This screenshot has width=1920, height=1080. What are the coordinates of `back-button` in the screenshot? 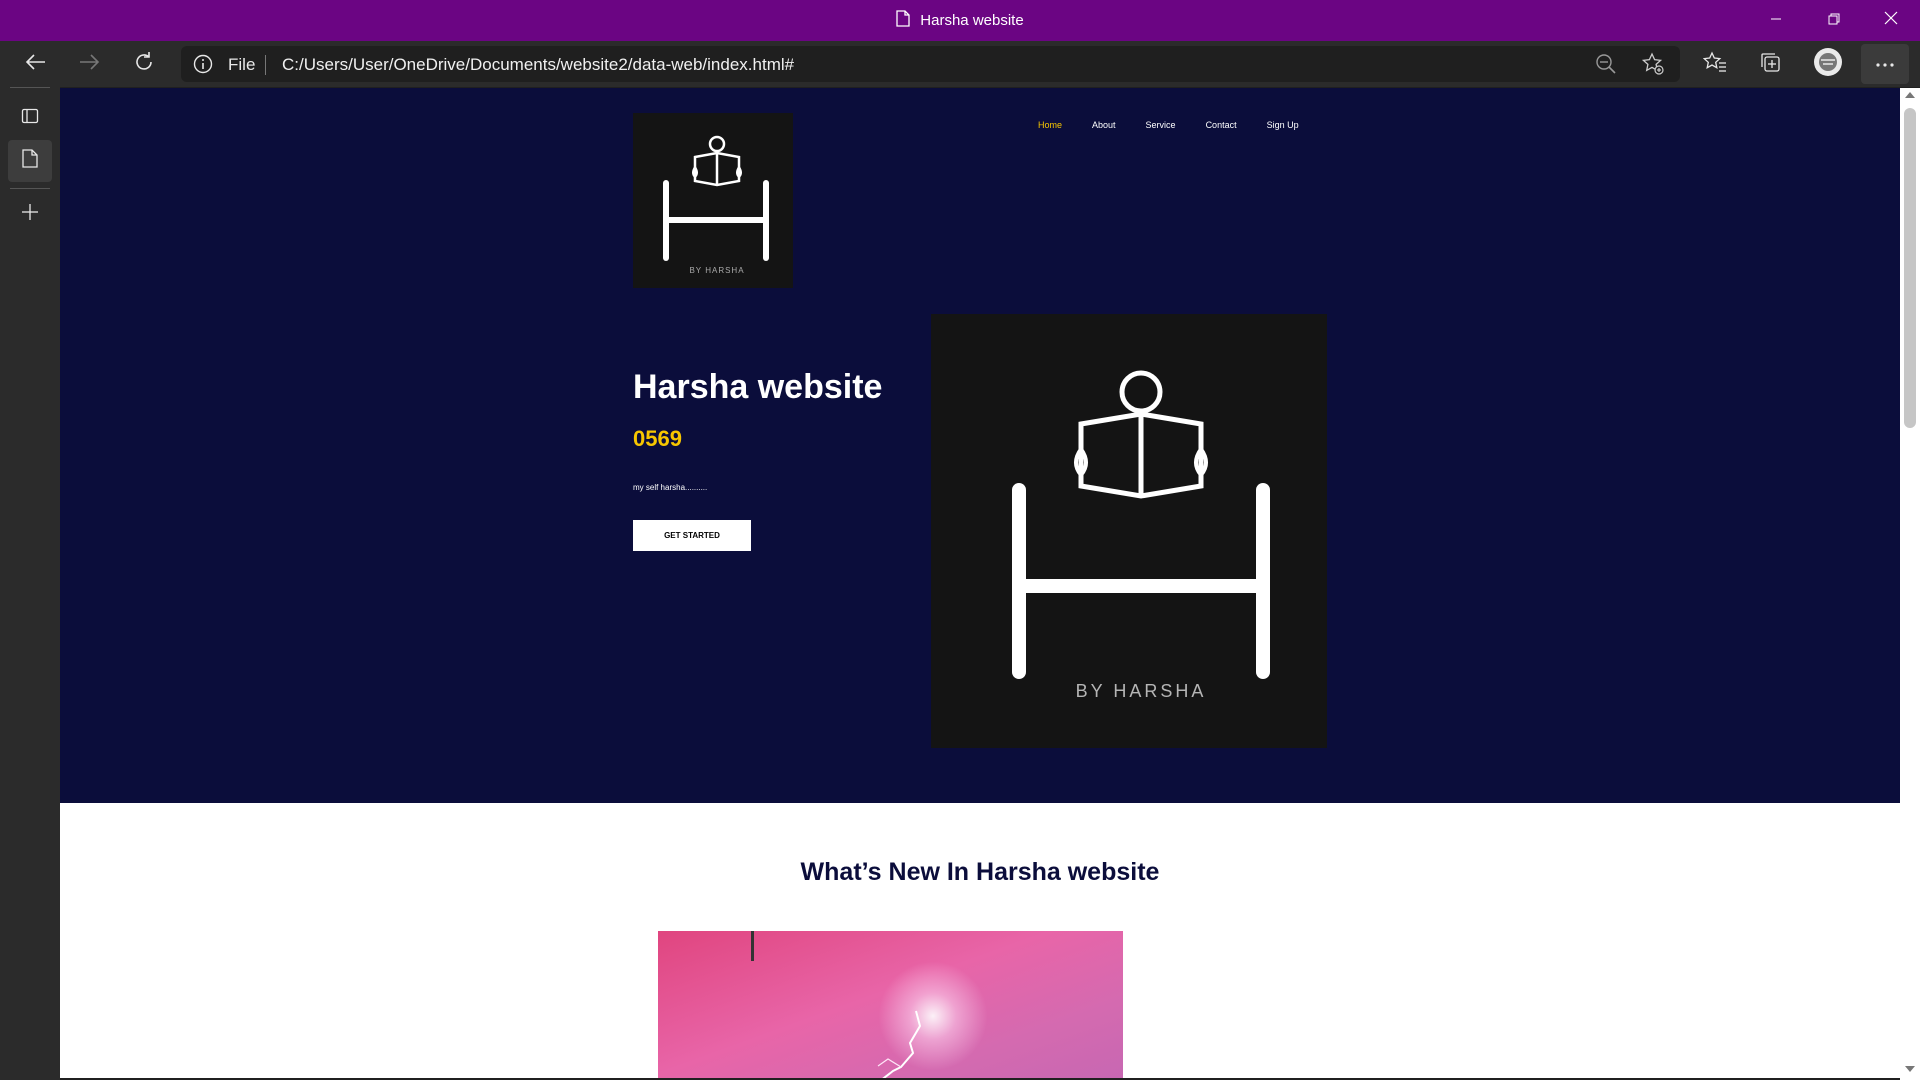 It's located at (35, 64).